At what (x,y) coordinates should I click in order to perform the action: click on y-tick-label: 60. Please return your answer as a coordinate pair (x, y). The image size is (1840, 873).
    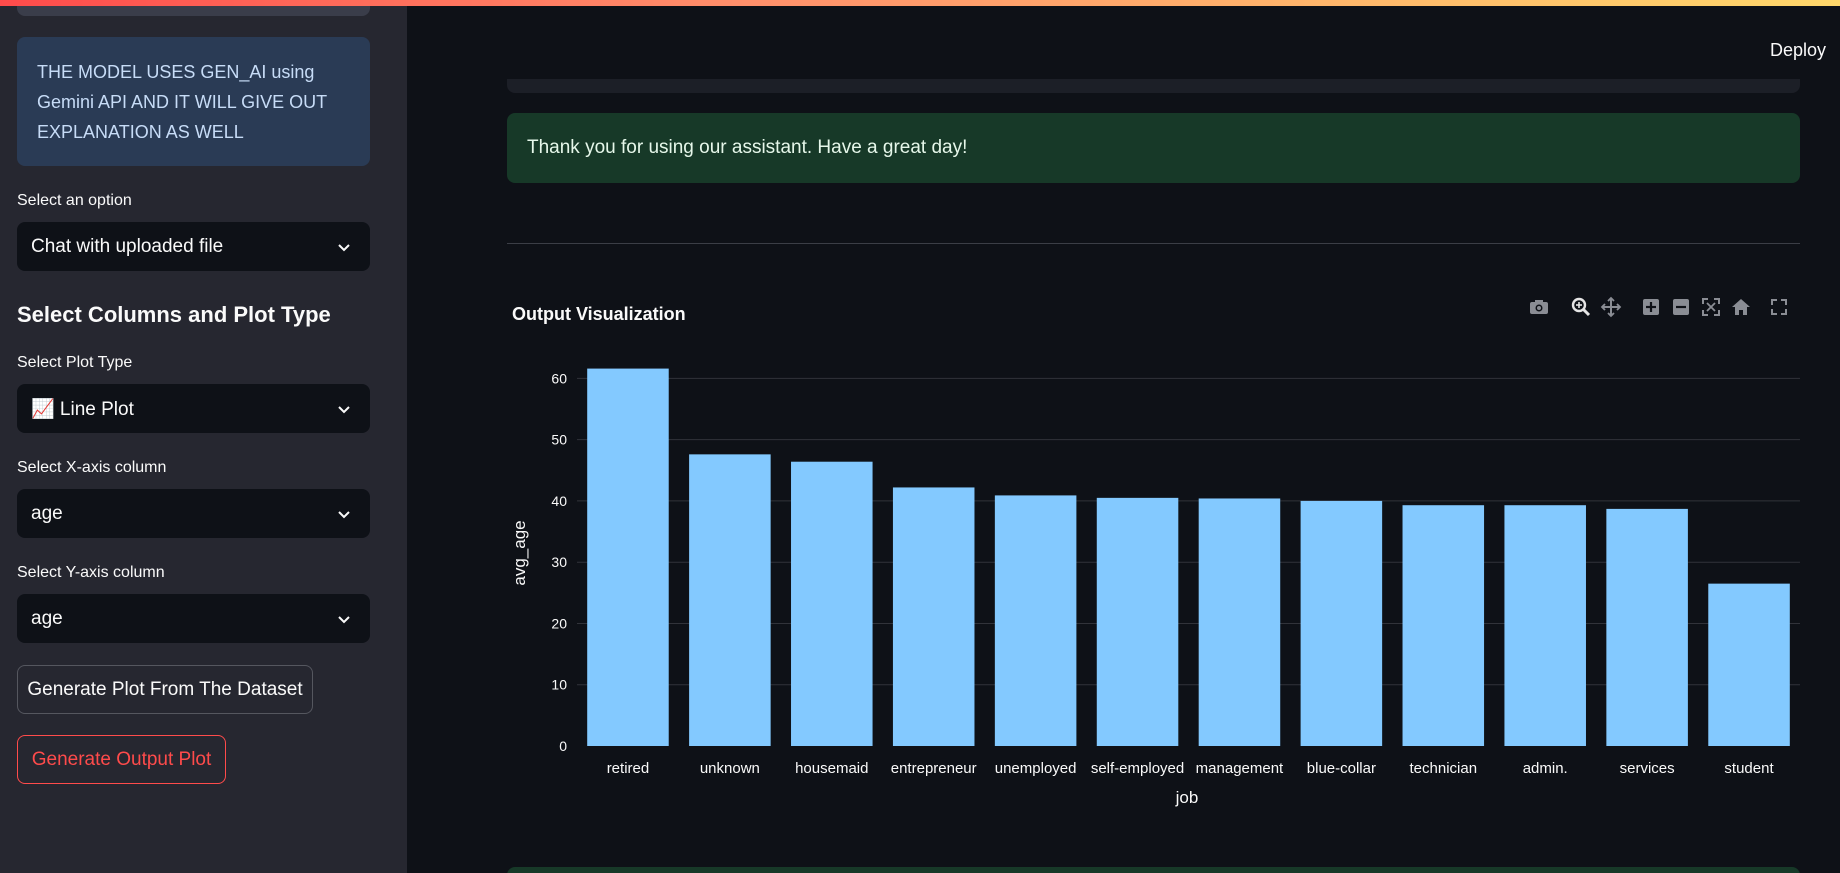
    Looking at the image, I should click on (559, 378).